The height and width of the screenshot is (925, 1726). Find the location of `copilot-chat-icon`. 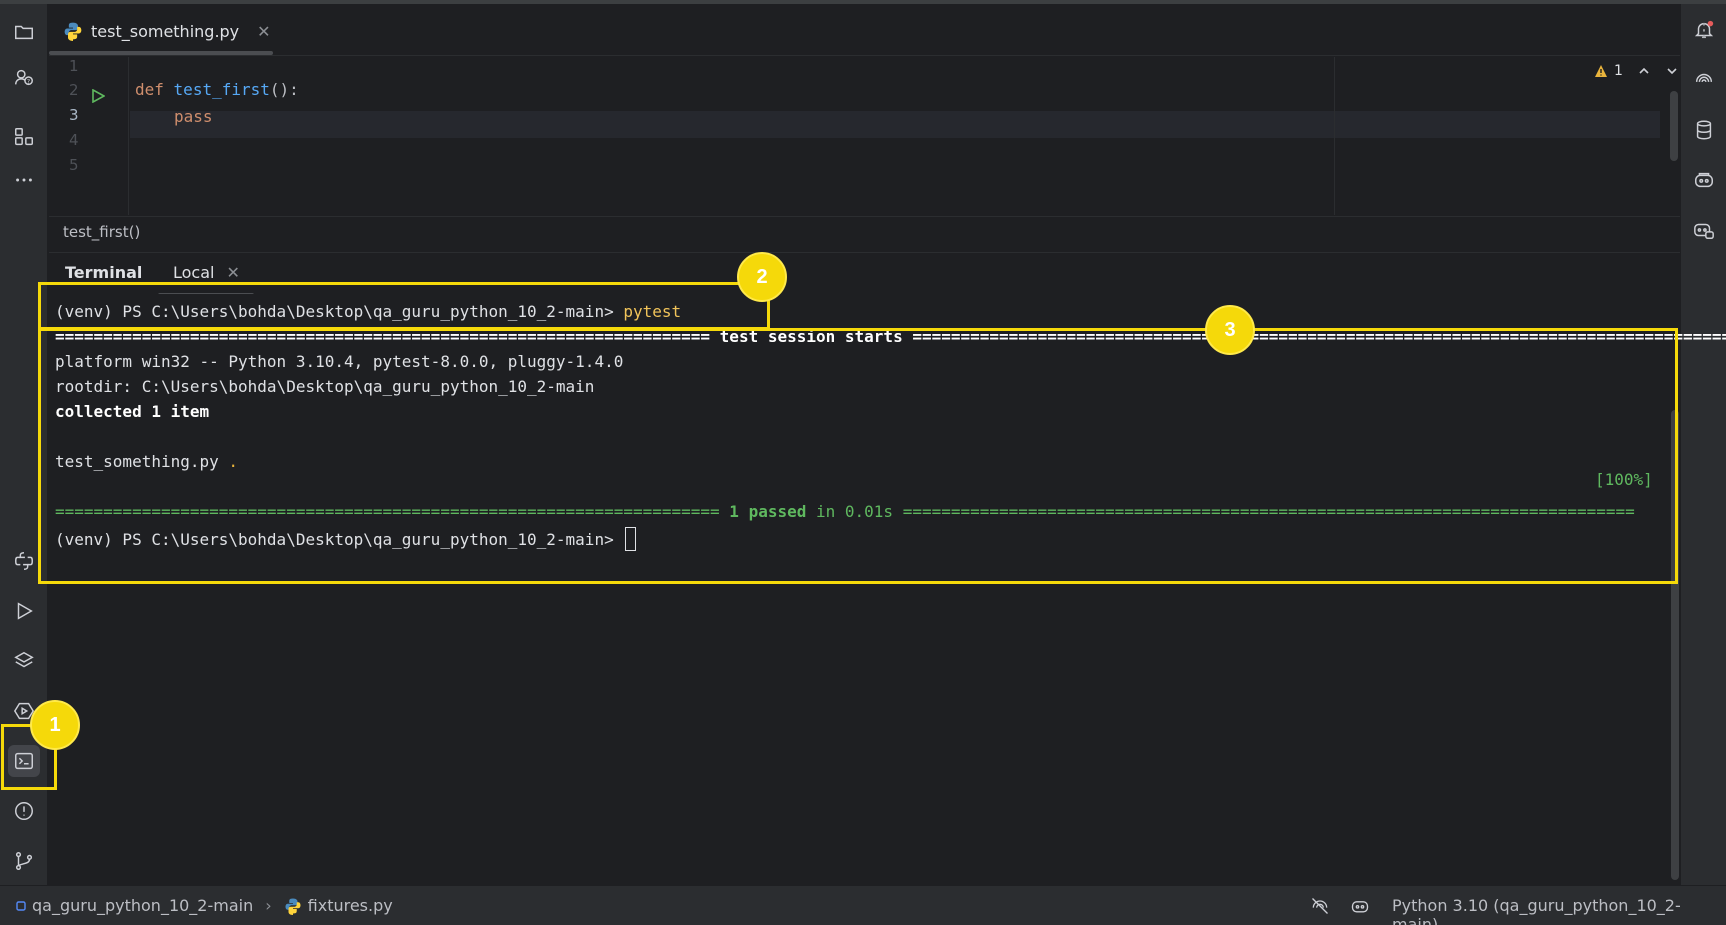

copilot-chat-icon is located at coordinates (1704, 230).